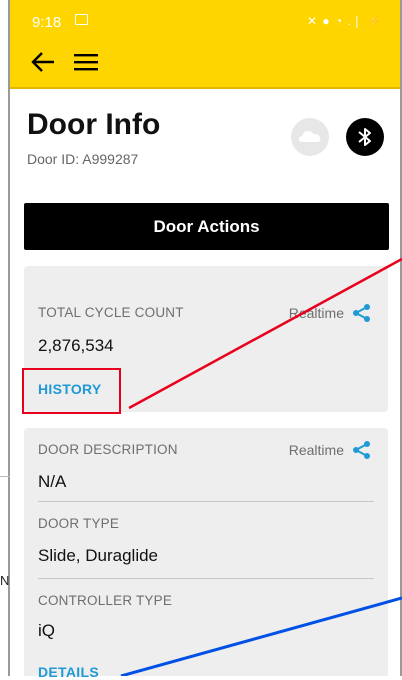 Image resolution: width=402 pixels, height=680 pixels. What do you see at coordinates (83, 159) in the screenshot?
I see `door-id: Door ID: A999287` at bounding box center [83, 159].